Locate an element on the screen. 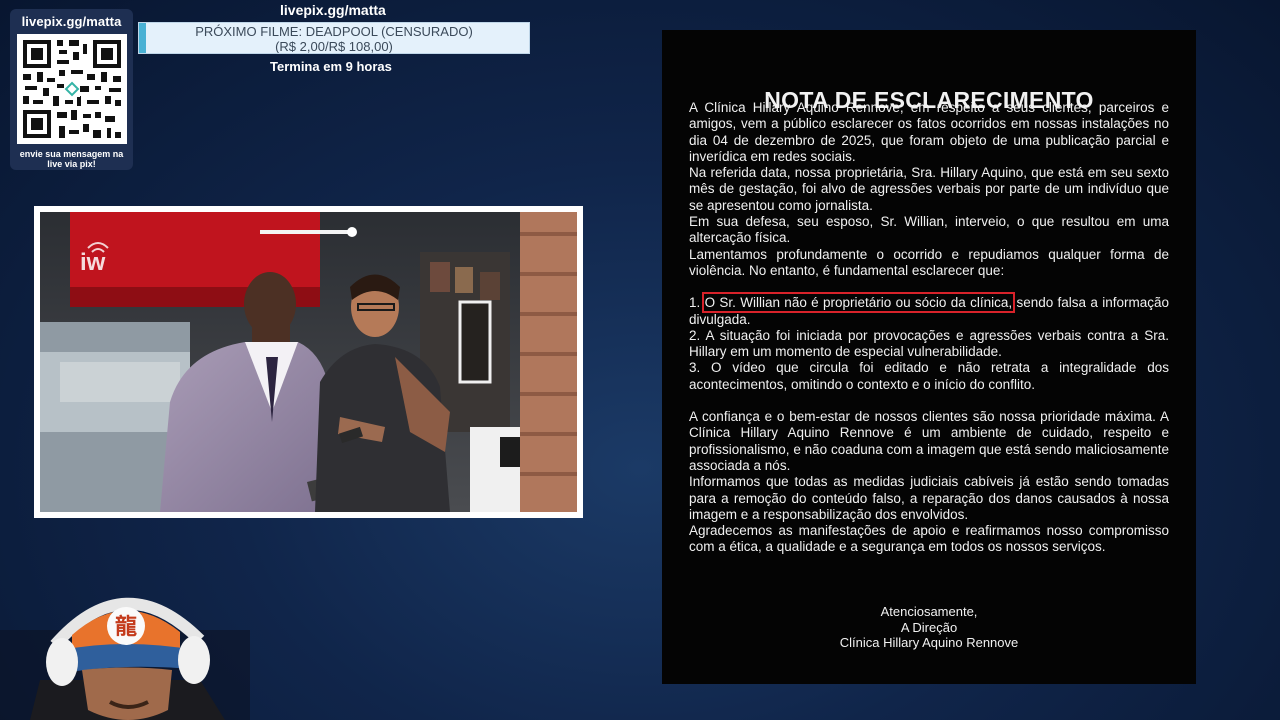  qr-code is located at coordinates (71, 89).